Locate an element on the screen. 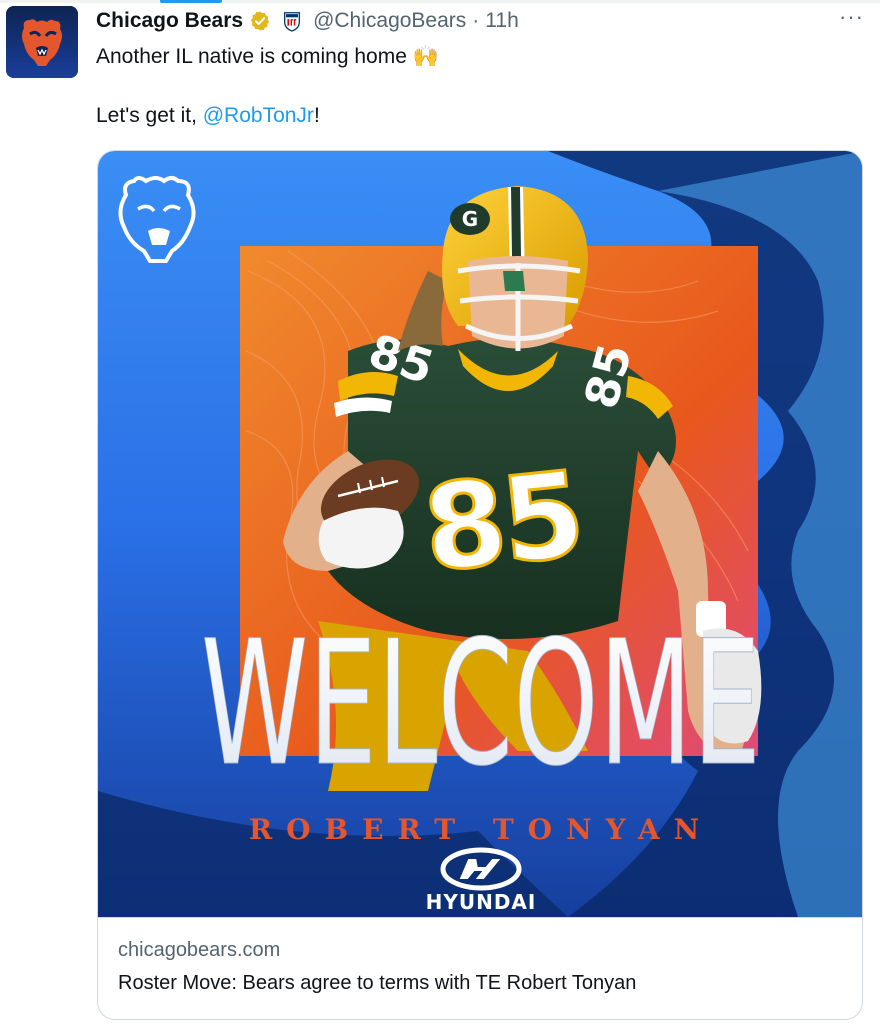  verified-badge-icon is located at coordinates (260, 21).